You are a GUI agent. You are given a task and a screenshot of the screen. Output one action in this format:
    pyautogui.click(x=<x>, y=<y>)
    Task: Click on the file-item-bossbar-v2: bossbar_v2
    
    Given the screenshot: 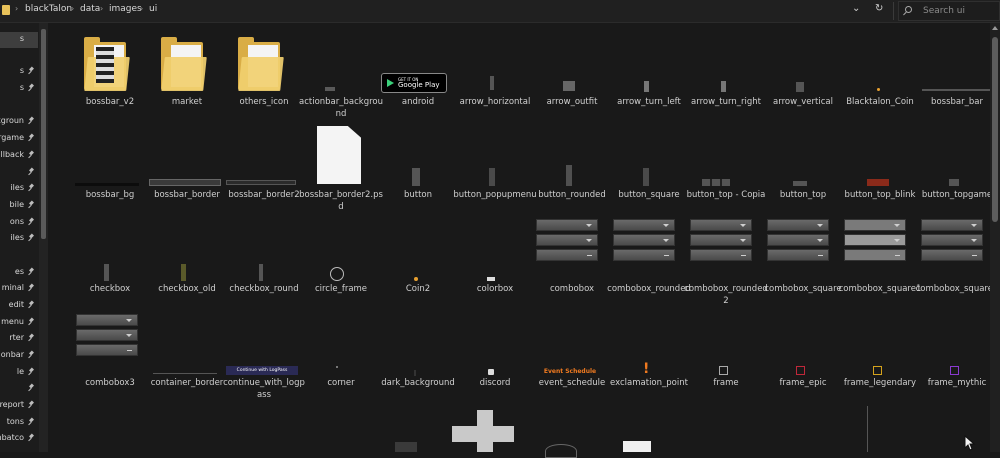 What is the action you would take?
    pyautogui.click(x=110, y=69)
    